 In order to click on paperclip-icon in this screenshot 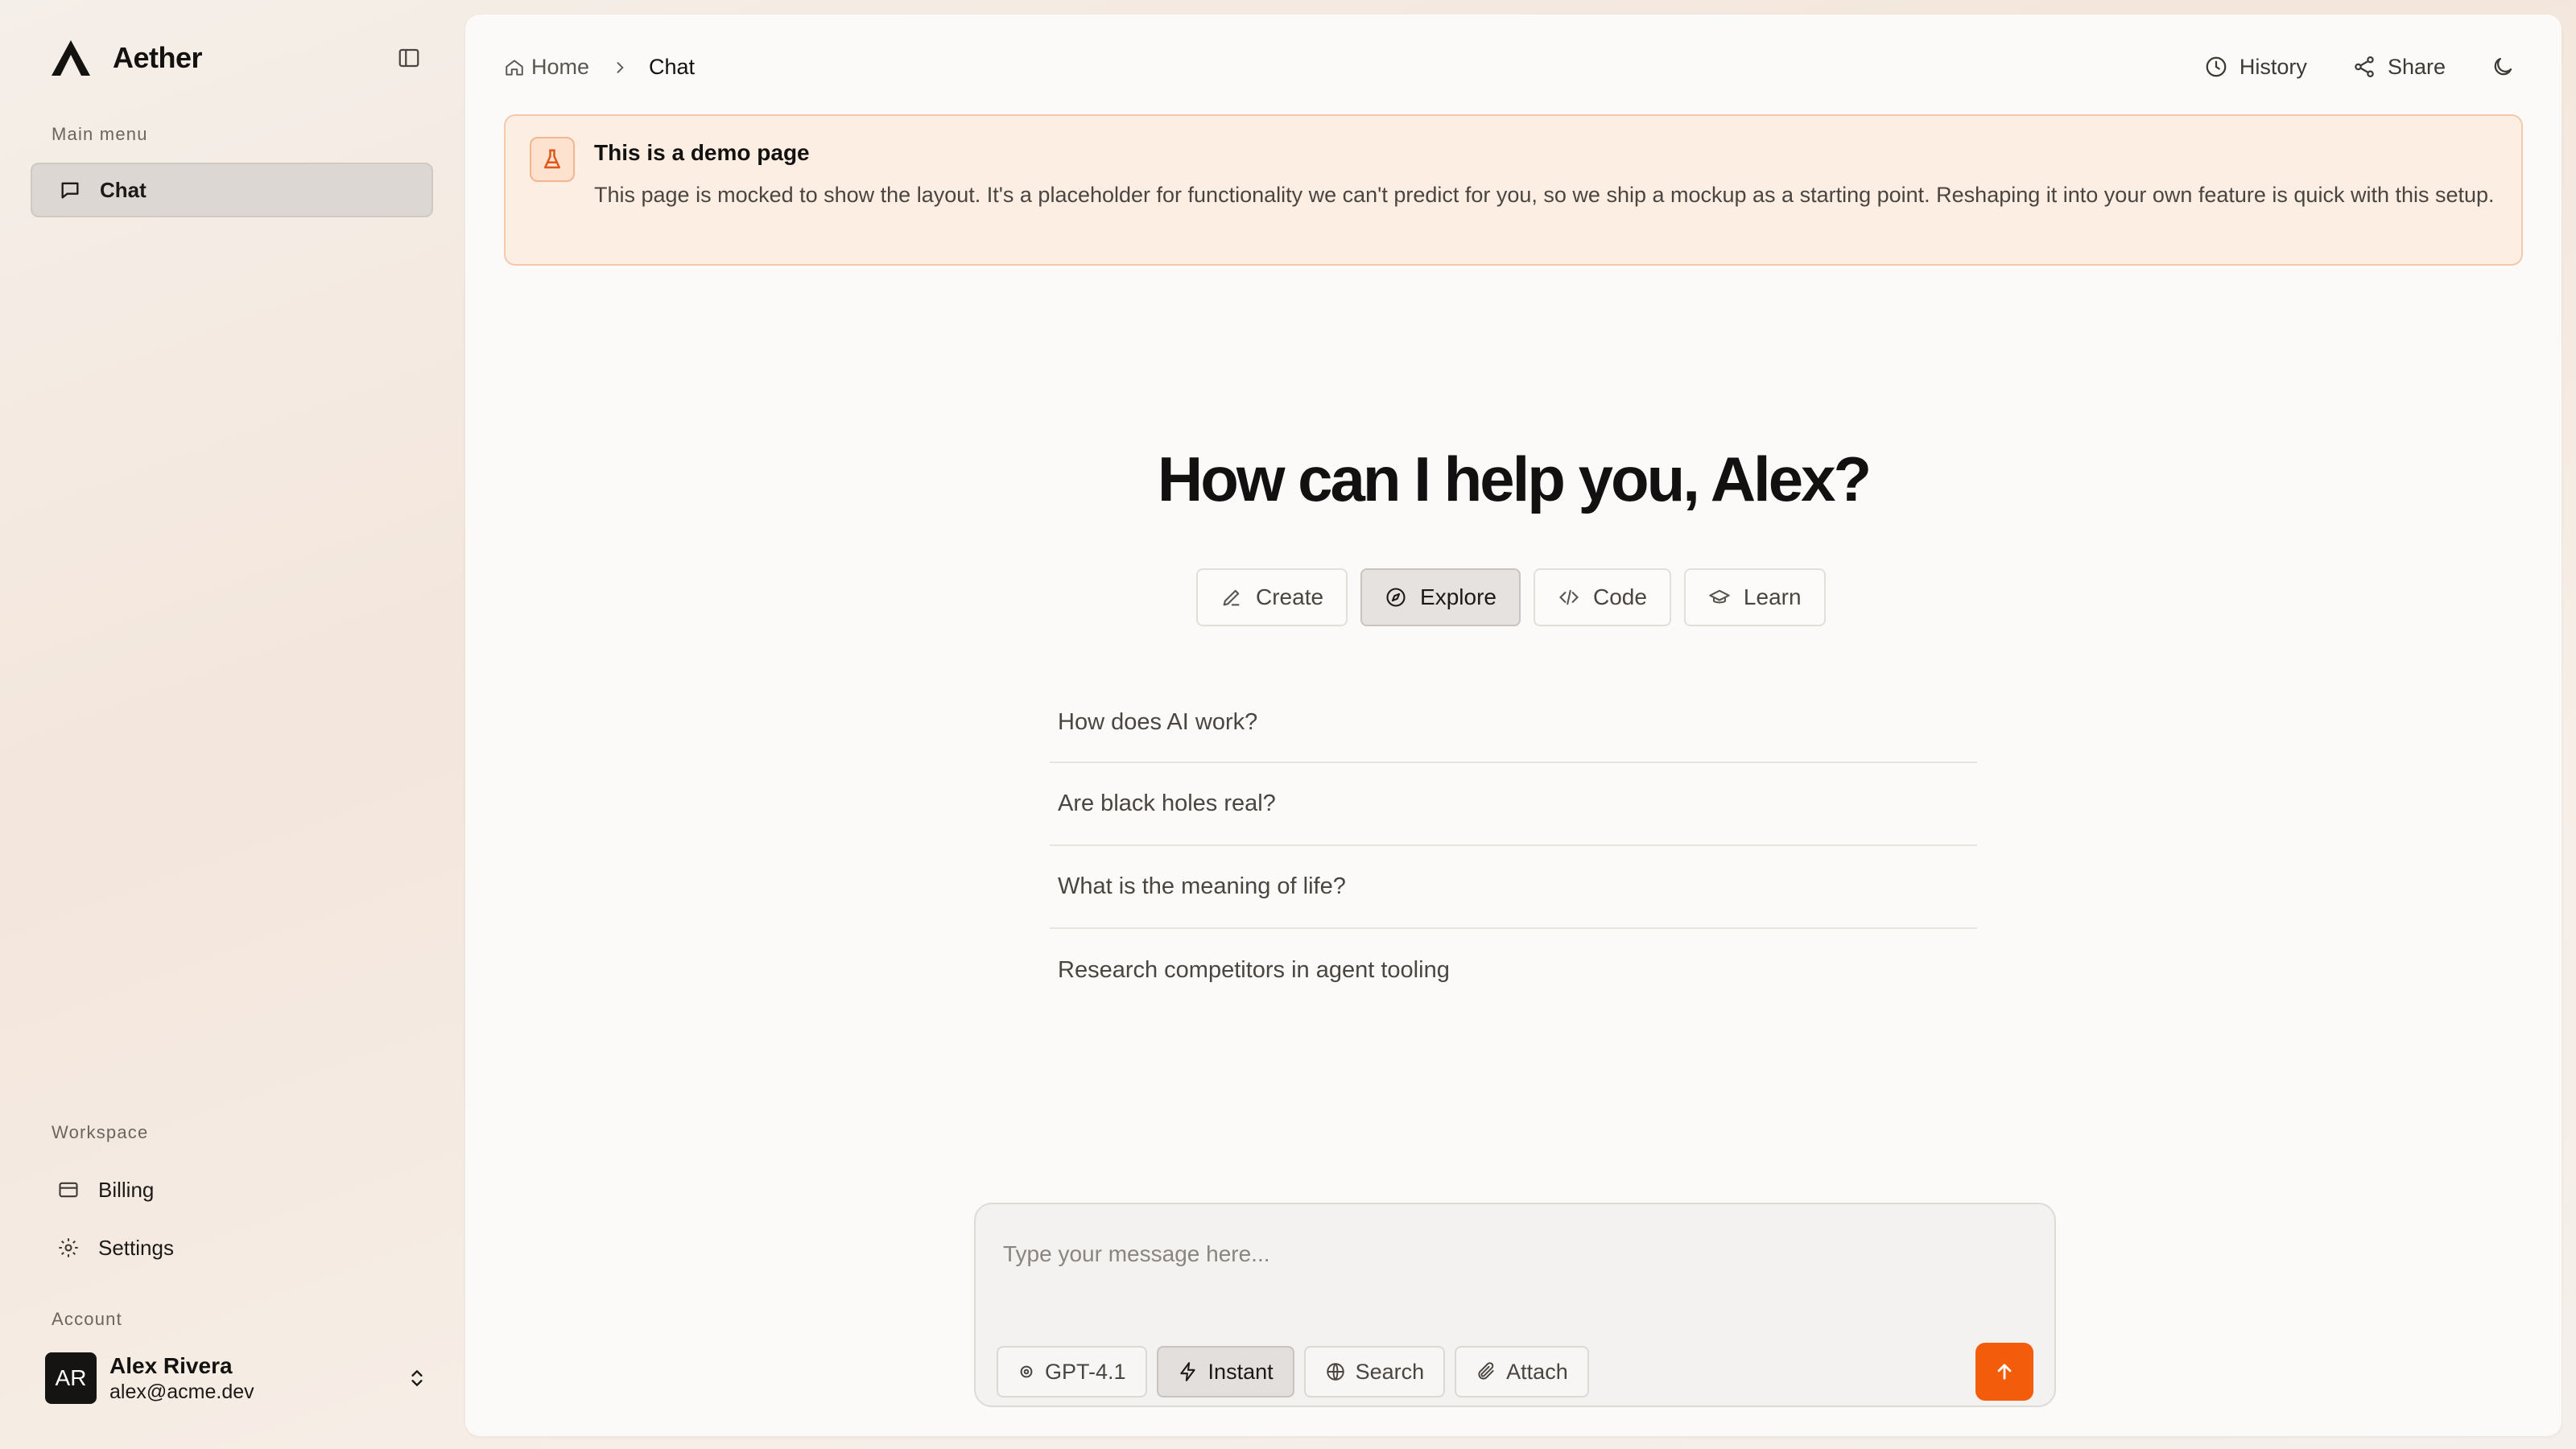, I will do `click(1486, 1371)`.